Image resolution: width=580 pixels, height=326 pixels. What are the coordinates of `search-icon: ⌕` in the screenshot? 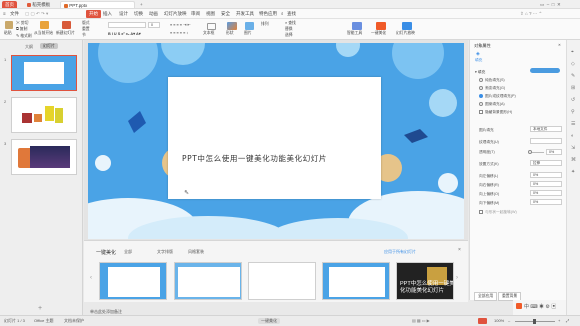 It's located at (282, 14).